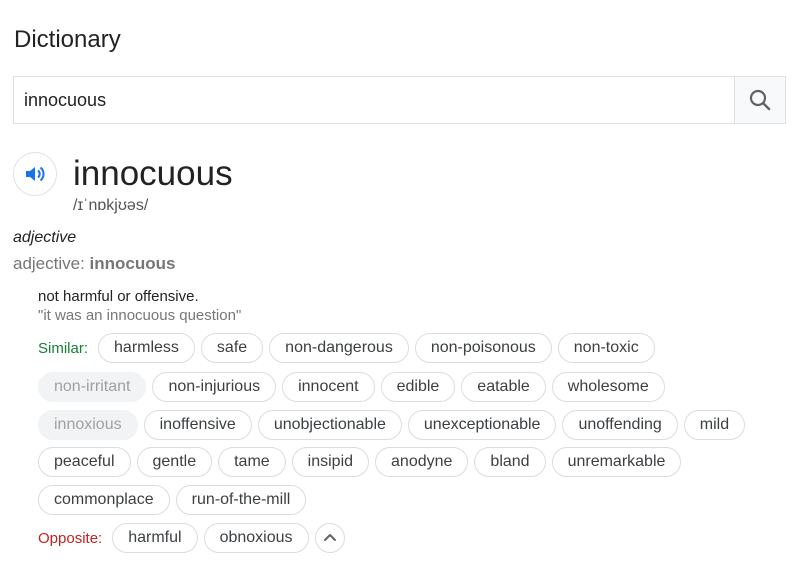 This screenshot has width=804, height=567. What do you see at coordinates (172, 500) in the screenshot?
I see `similar-row-5: commonplace run-of-the-mill` at bounding box center [172, 500].